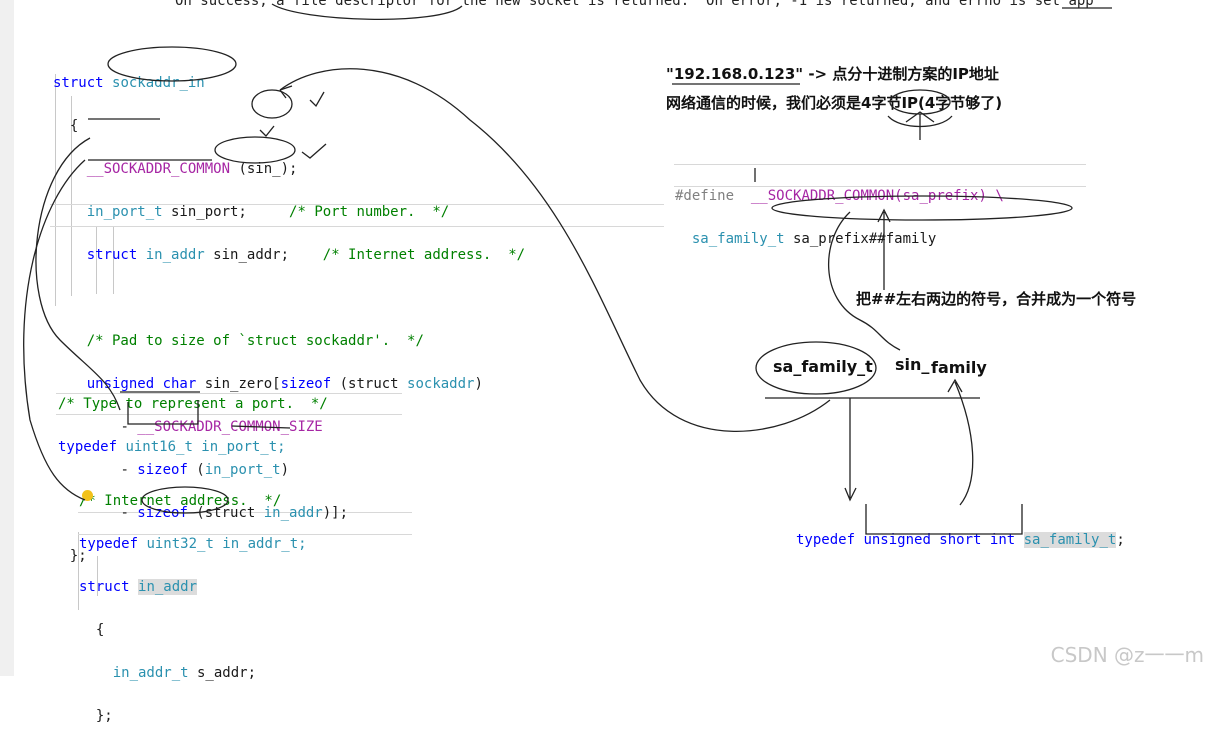 The image size is (1209, 749). I want to click on code-line: };, so click(193, 717).